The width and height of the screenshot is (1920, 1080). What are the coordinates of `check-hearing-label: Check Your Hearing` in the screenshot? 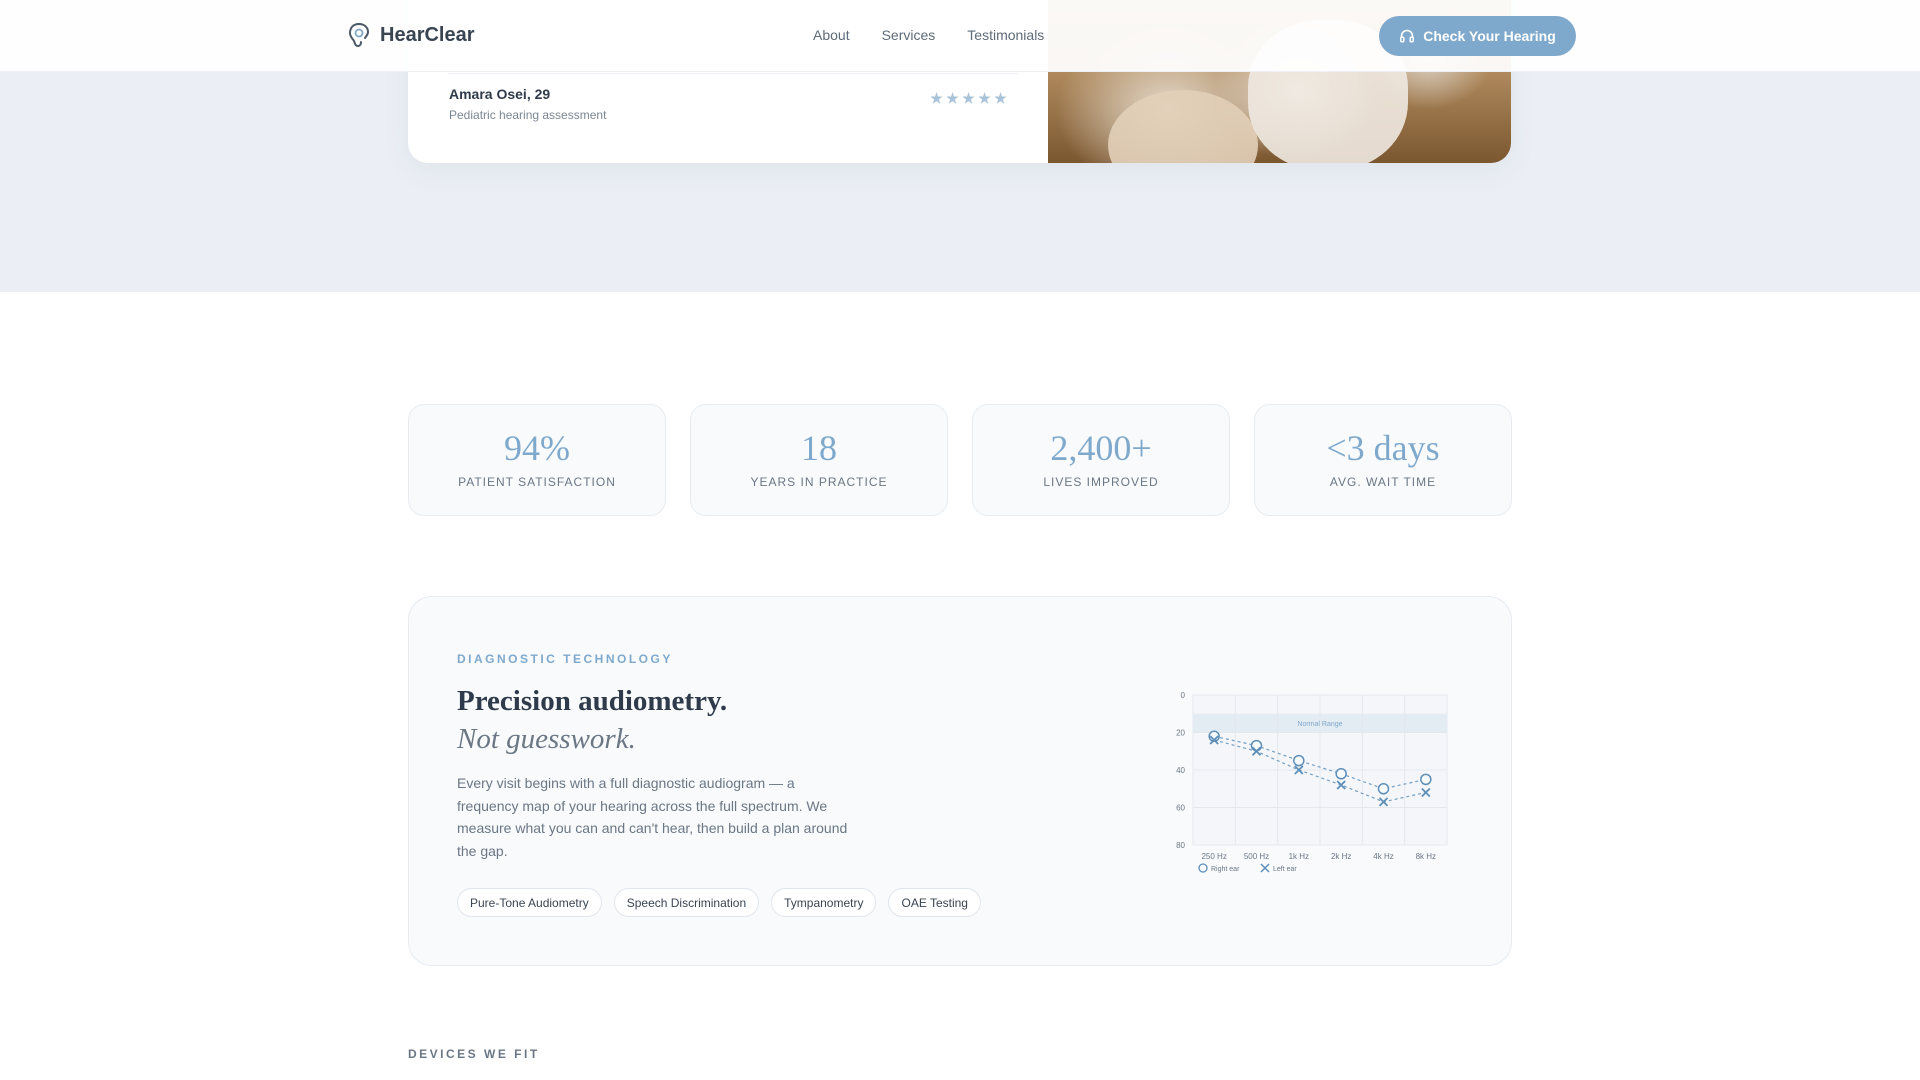 It's located at (1489, 36).